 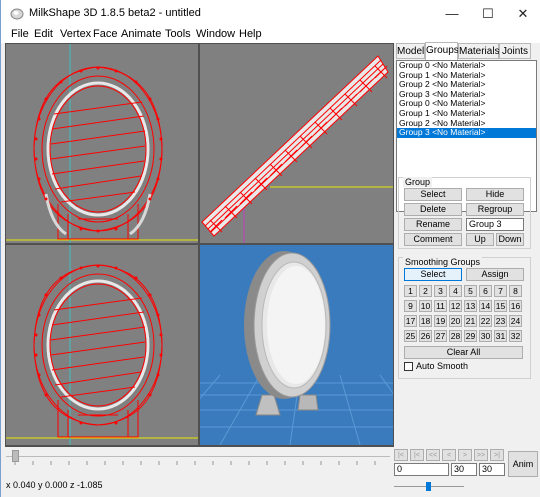 I want to click on smoothing-group-9: 9, so click(x=410, y=306).